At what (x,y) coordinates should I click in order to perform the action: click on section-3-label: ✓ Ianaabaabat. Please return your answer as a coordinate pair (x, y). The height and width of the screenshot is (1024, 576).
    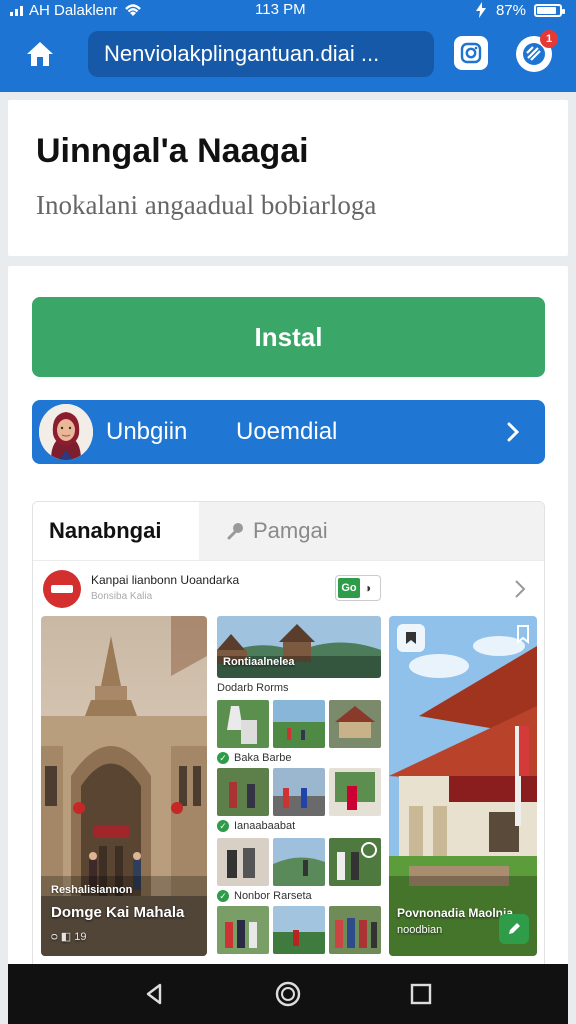
    Looking at the image, I should click on (256, 826).